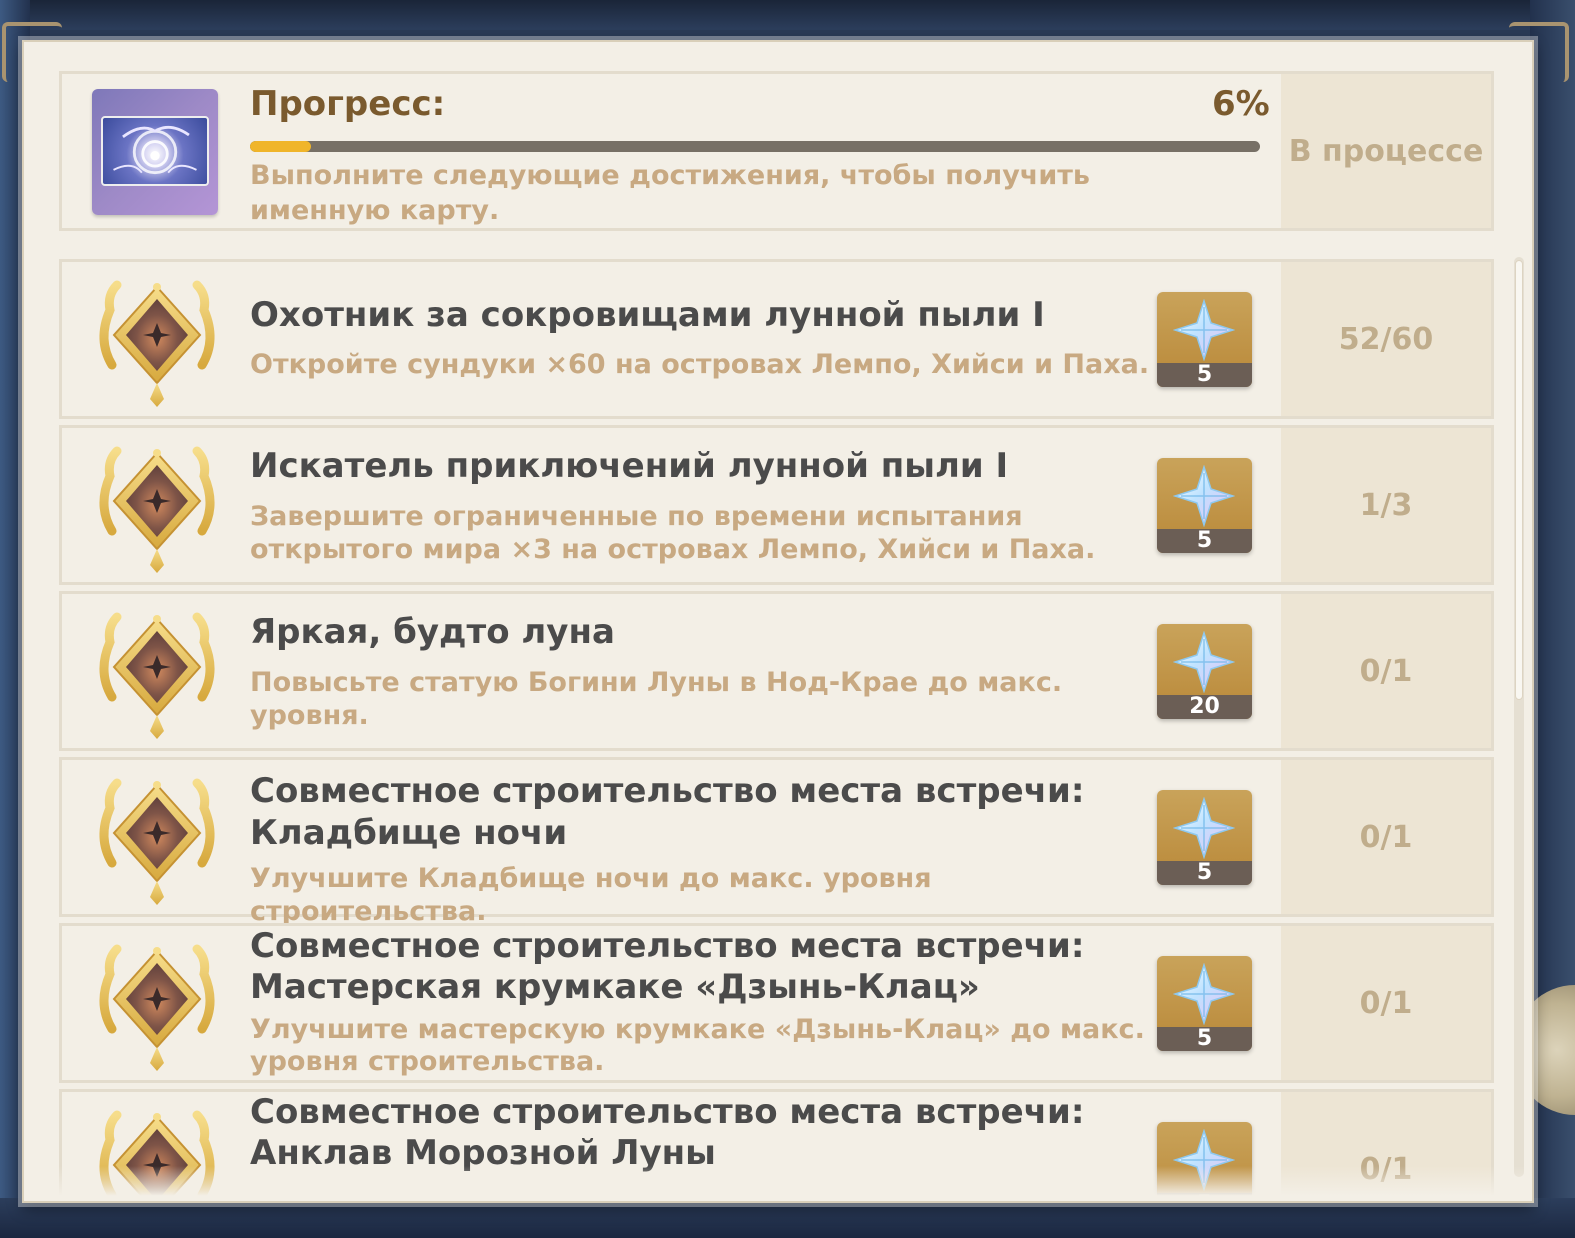 This screenshot has width=1575, height=1238. Describe the element at coordinates (647, 315) in the screenshot. I see `achievement-title: Охотник за сокровищами лунной пыли I` at that location.